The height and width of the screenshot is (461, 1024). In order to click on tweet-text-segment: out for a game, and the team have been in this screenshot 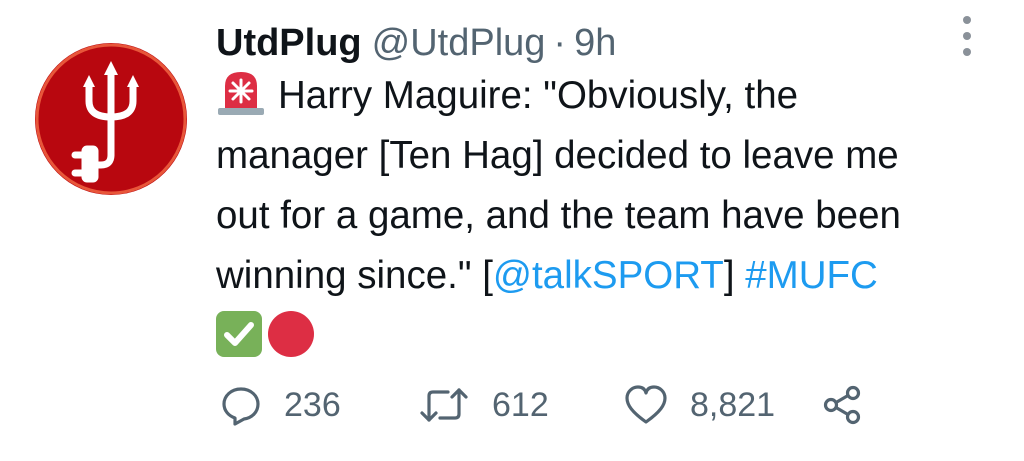, I will do `click(558, 215)`.